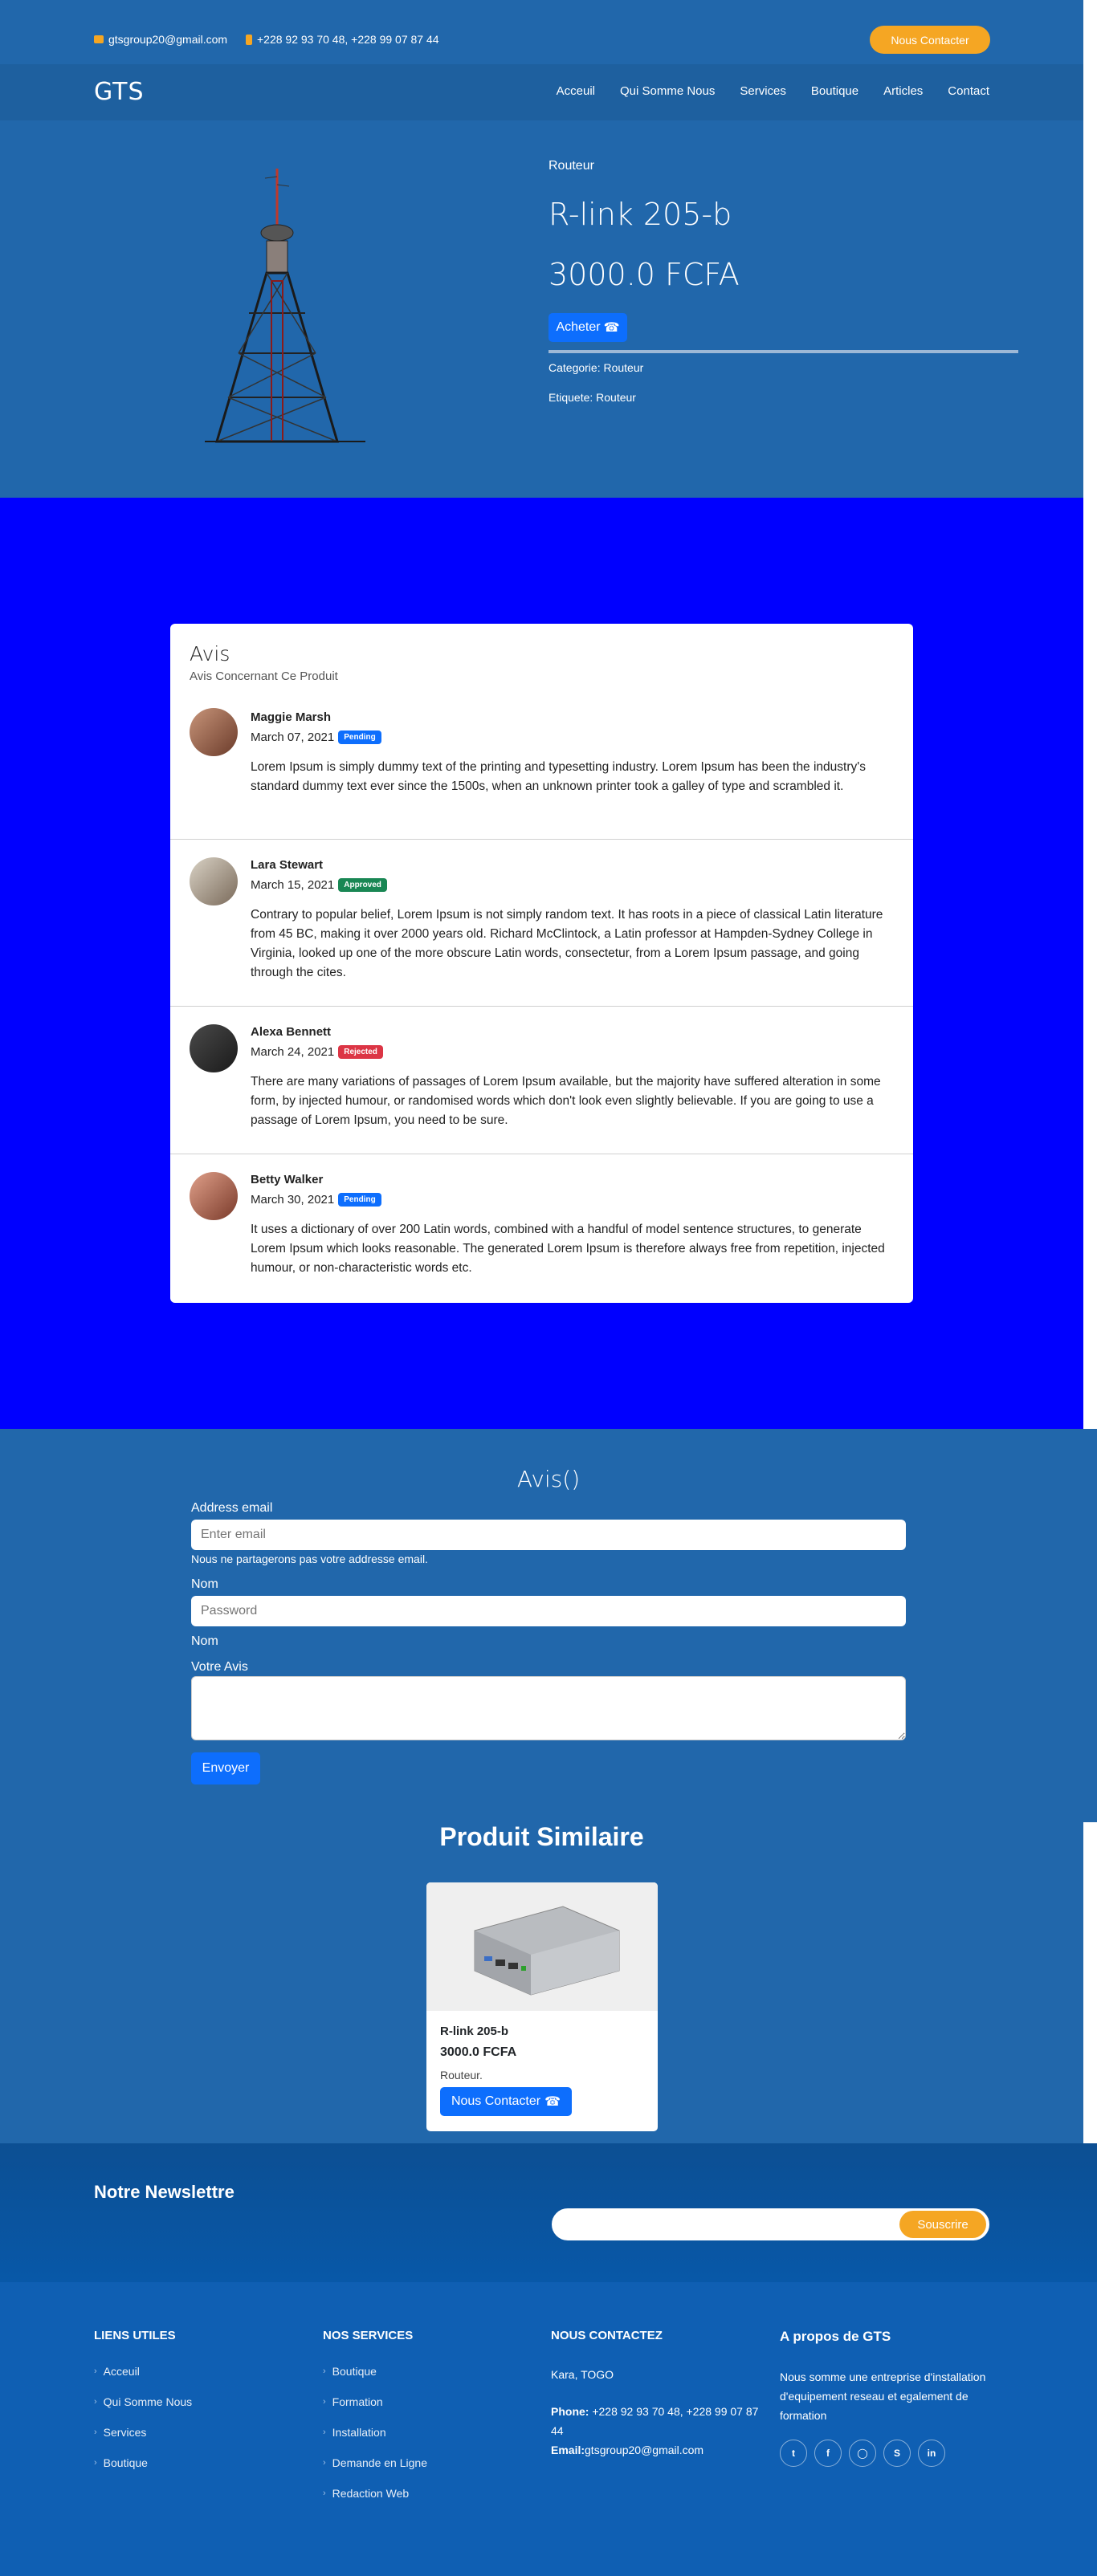  Describe the element at coordinates (596, 367) in the screenshot. I see `product-category-line: Categorie: Routeur` at that location.